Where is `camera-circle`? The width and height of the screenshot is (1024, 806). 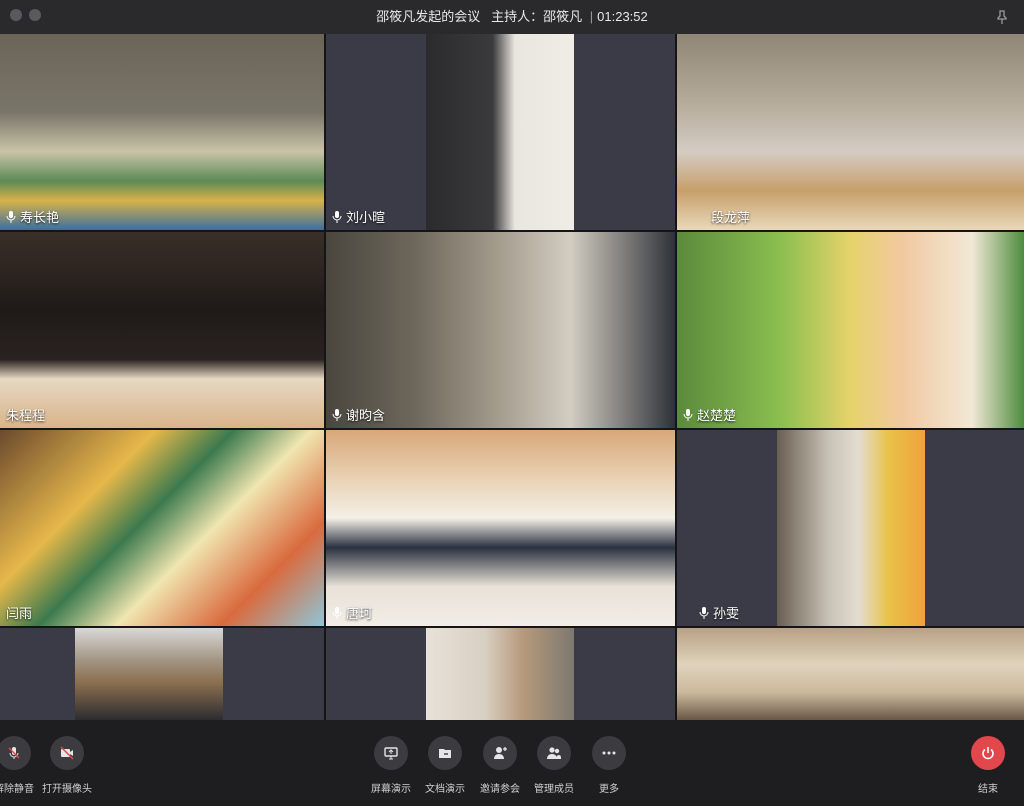
camera-circle is located at coordinates (67, 753).